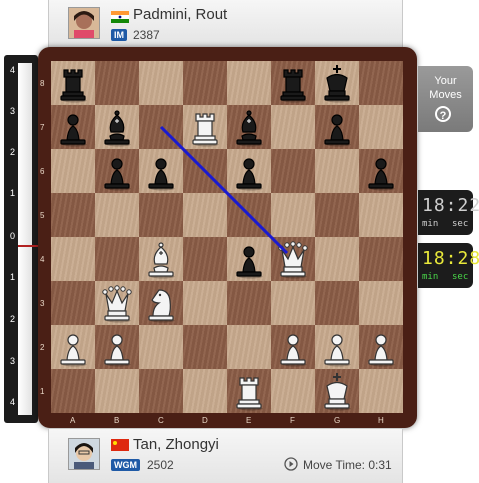 The height and width of the screenshot is (483, 479). Describe the element at coordinates (337, 391) in the screenshot. I see `white-king-icon` at that location.